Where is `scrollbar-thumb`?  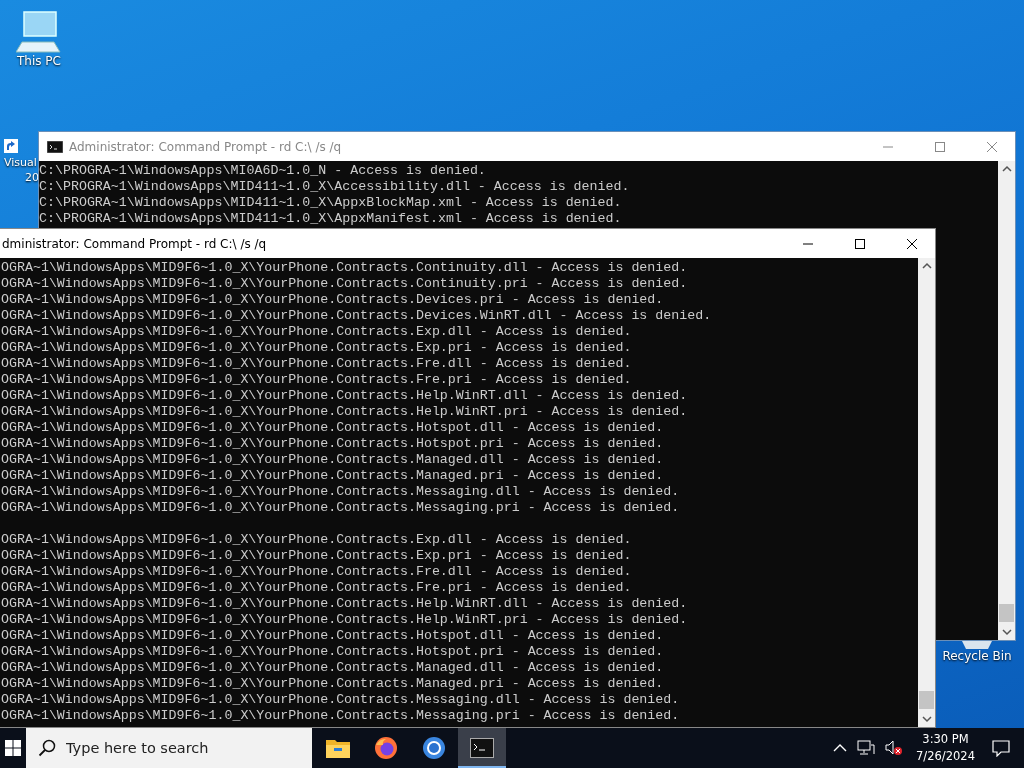 scrollbar-thumb is located at coordinates (926, 700).